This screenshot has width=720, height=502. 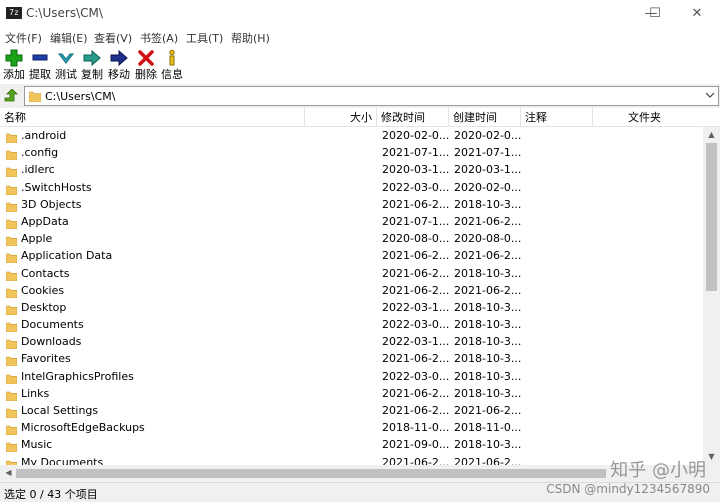 I want to click on file-name: 3D Objects, so click(x=51, y=204).